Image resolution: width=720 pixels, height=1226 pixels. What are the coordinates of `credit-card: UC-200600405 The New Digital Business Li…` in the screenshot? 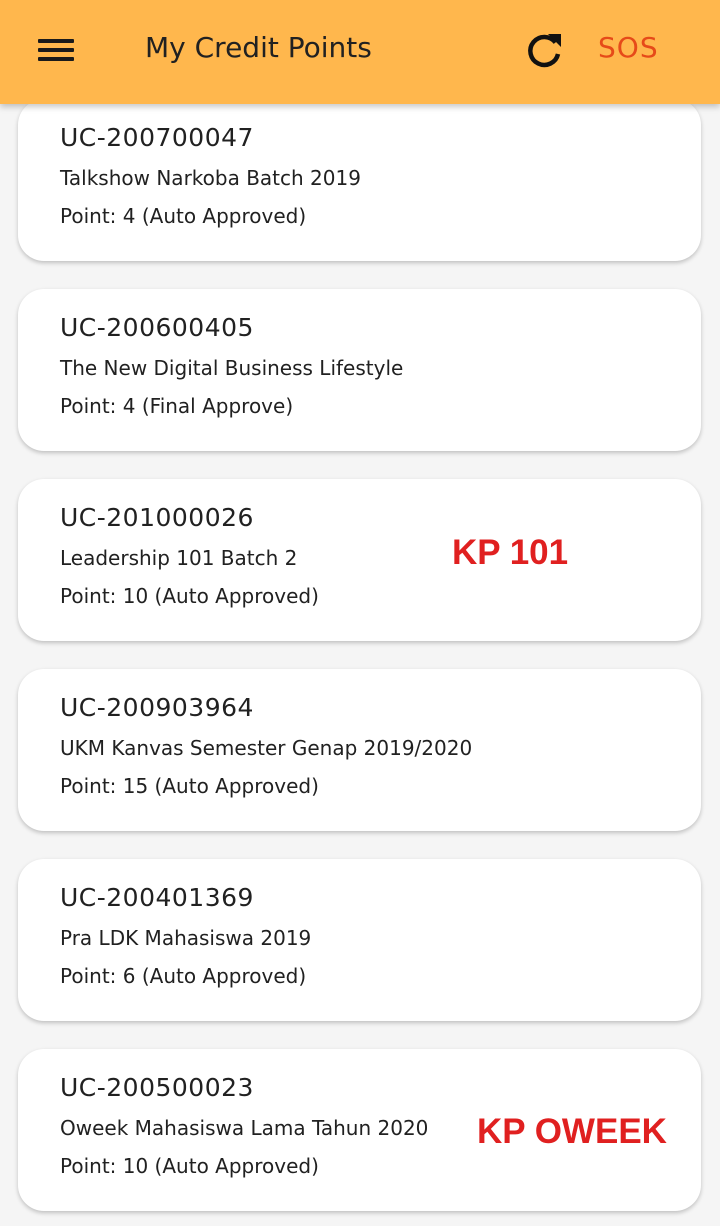 It's located at (359, 370).